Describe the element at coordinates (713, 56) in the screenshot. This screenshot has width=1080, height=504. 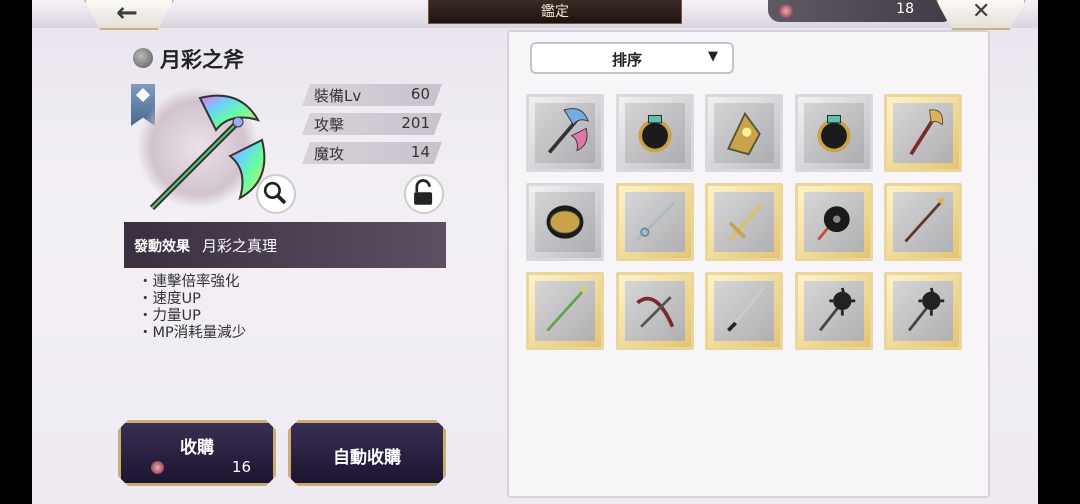
I see `chevron-down-icon: ▼` at that location.